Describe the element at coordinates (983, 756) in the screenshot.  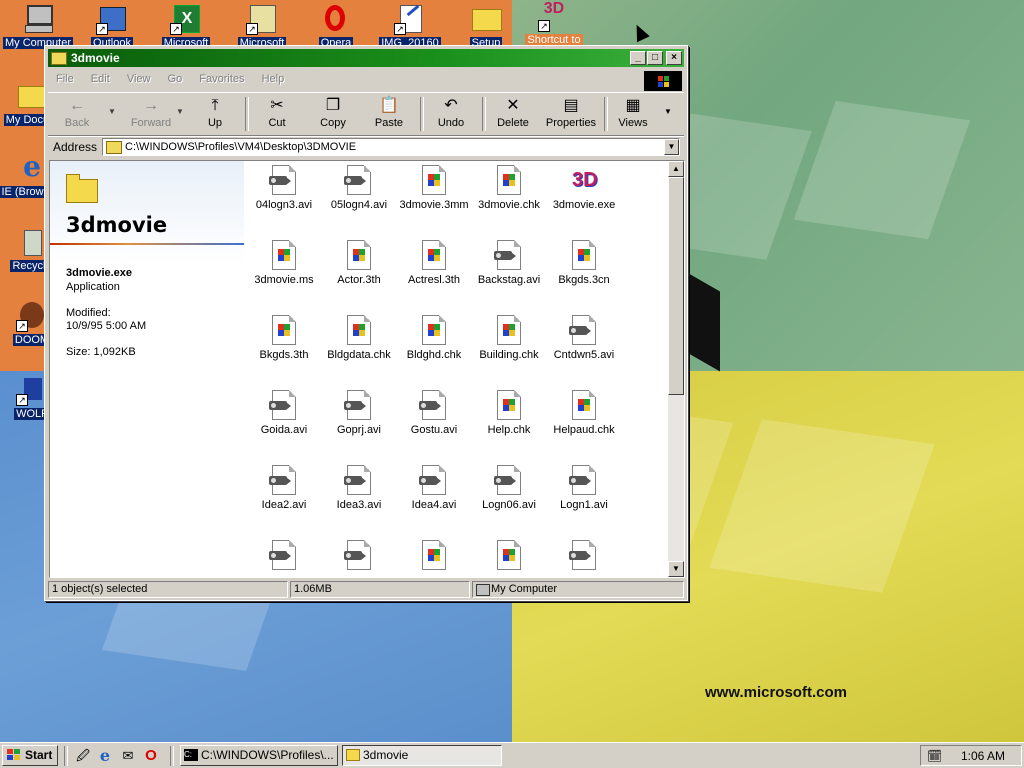
I see `clock: 1:06 AM` at that location.